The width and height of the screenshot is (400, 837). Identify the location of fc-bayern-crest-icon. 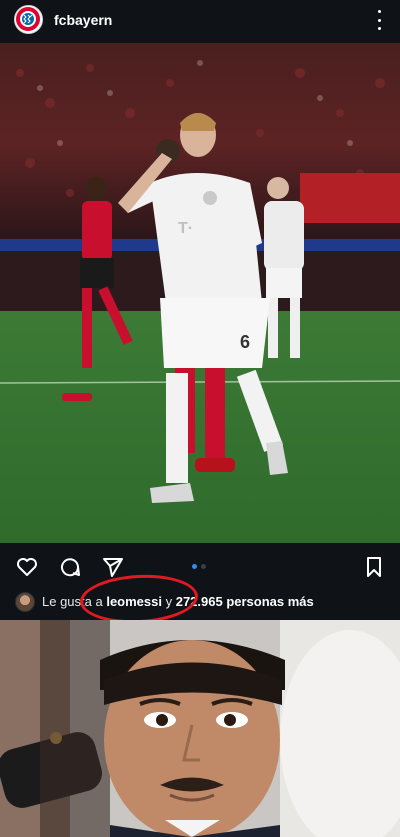
(28, 19).